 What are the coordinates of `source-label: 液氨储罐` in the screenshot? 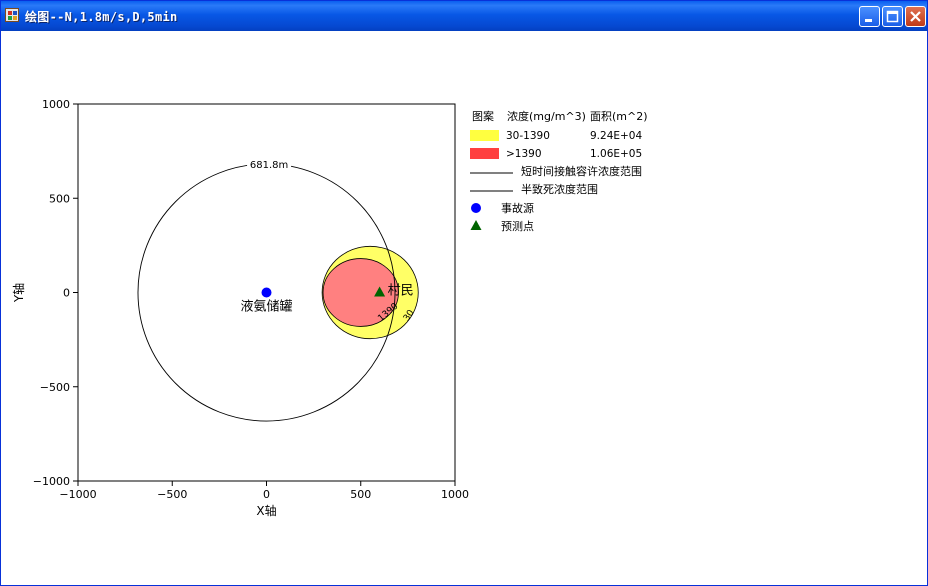 It's located at (266, 307).